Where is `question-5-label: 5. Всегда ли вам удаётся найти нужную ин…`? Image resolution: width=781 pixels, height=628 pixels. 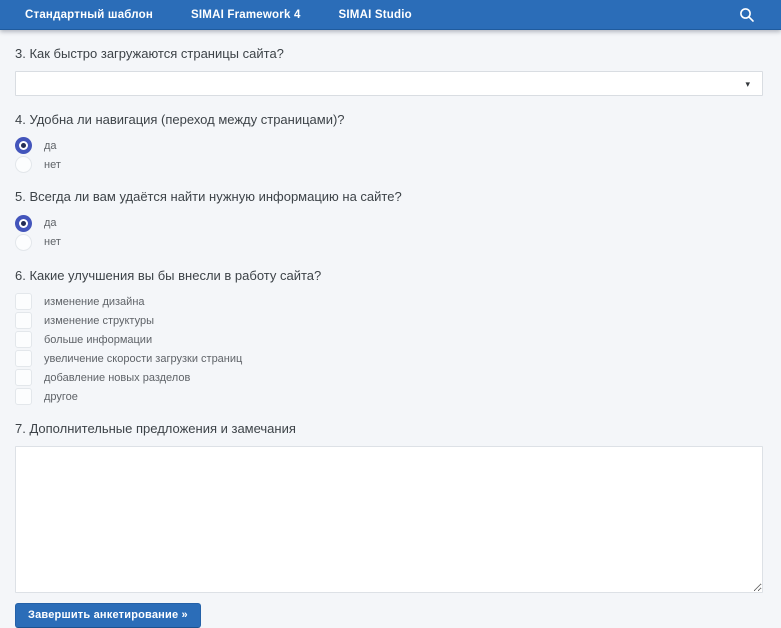
question-5-label: 5. Всегда ли вам удаётся найти нужную ин… is located at coordinates (208, 197).